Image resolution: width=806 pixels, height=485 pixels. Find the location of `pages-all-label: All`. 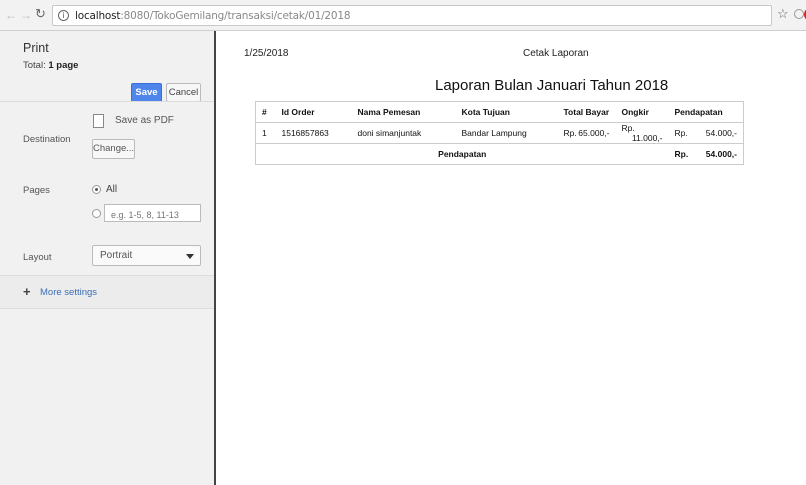

pages-all-label: All is located at coordinates (112, 189).